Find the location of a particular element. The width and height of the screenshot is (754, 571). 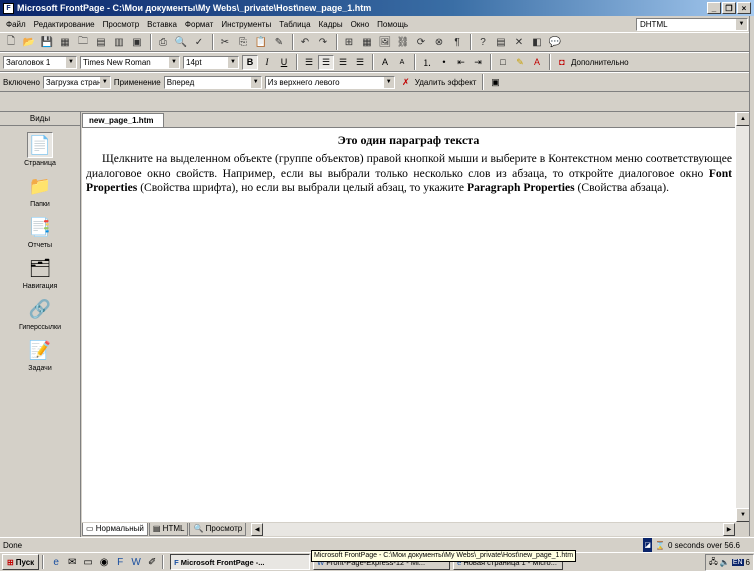

font-dropdown: Times New Roman ▼ is located at coordinates (130, 62).